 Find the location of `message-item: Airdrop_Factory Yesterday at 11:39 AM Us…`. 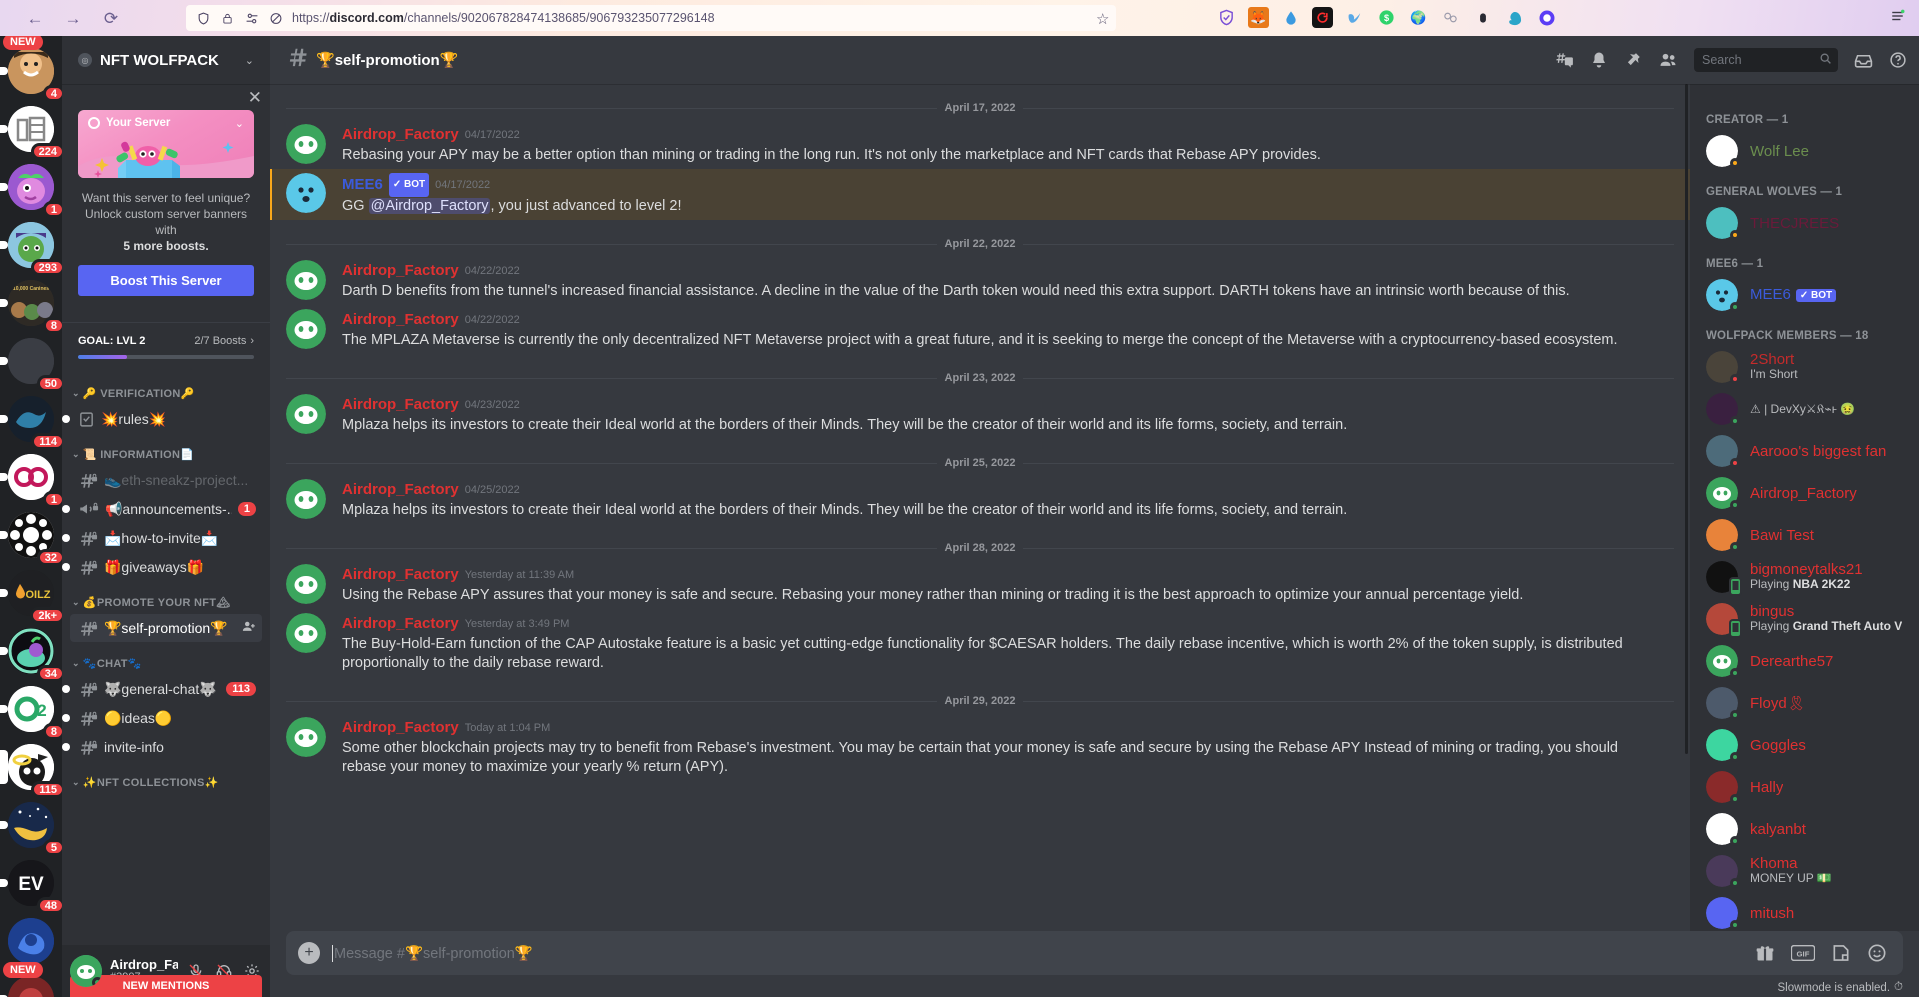

message-item: Airdrop_Factory Yesterday at 11:39 AM Us… is located at coordinates (980, 584).